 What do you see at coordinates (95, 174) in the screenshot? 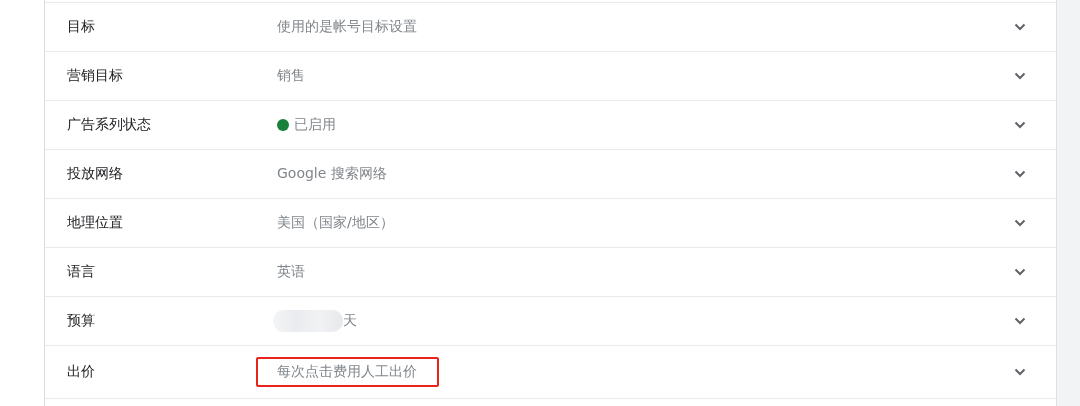
I see `setting-label: 投放网络` at bounding box center [95, 174].